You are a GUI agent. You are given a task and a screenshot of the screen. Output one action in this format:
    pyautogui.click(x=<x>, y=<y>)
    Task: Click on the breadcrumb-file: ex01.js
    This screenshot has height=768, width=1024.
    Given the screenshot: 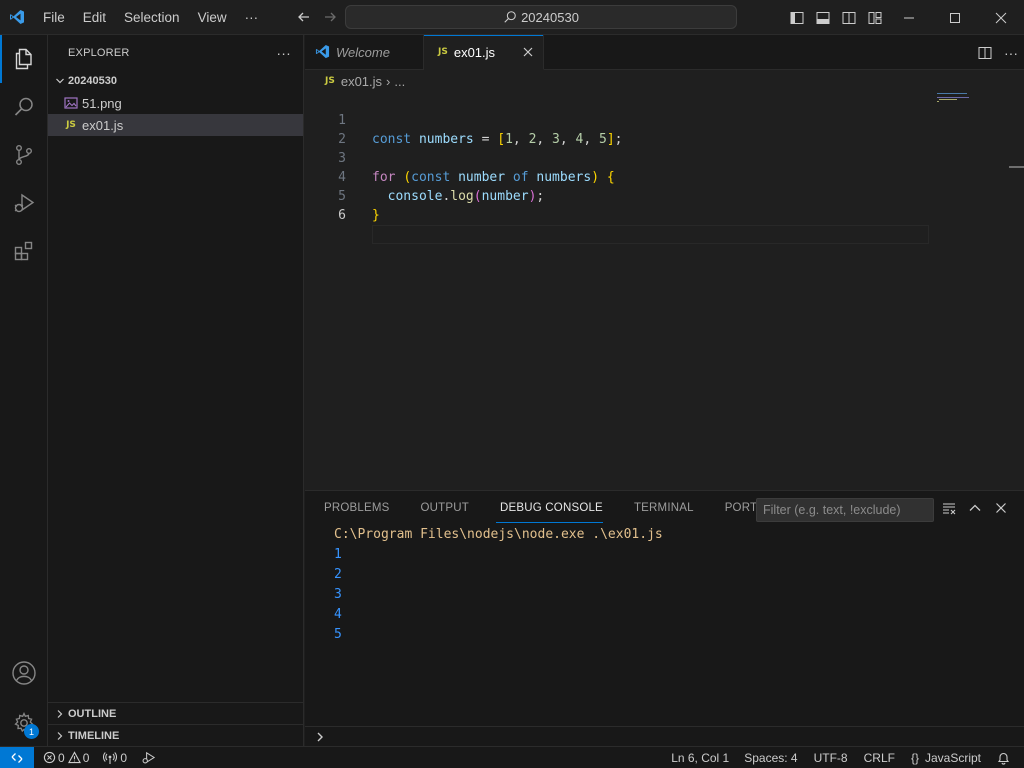 What is the action you would take?
    pyautogui.click(x=361, y=81)
    